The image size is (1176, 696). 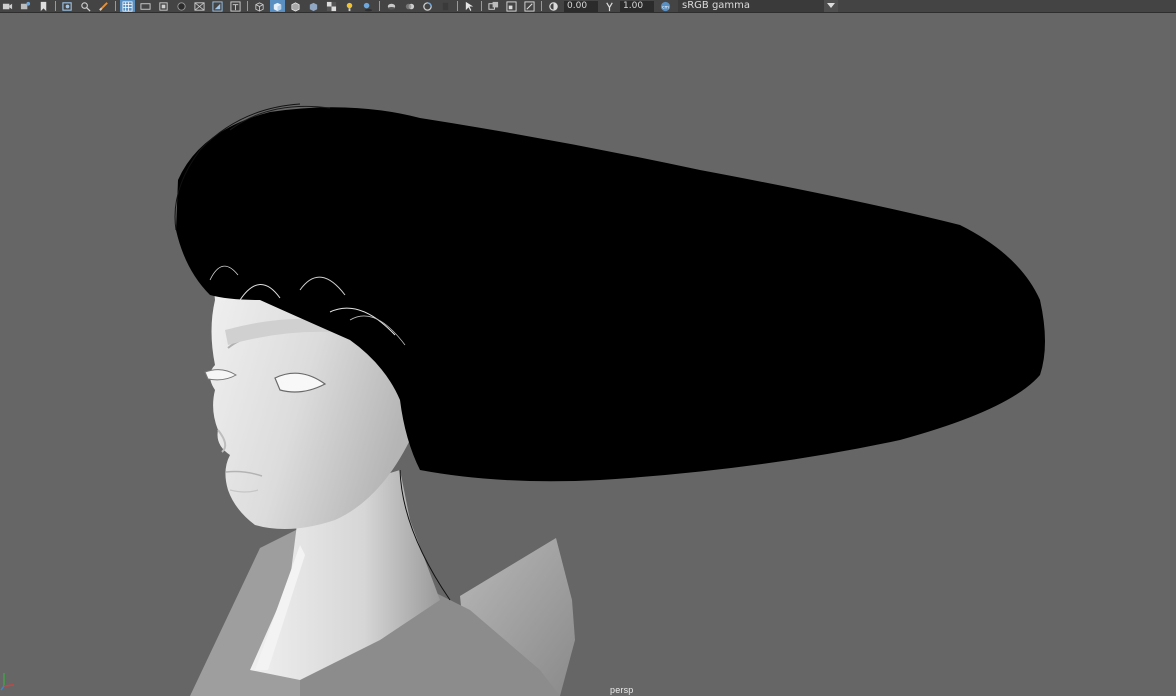 I want to click on depth-of-field-icon, so click(x=445, y=6).